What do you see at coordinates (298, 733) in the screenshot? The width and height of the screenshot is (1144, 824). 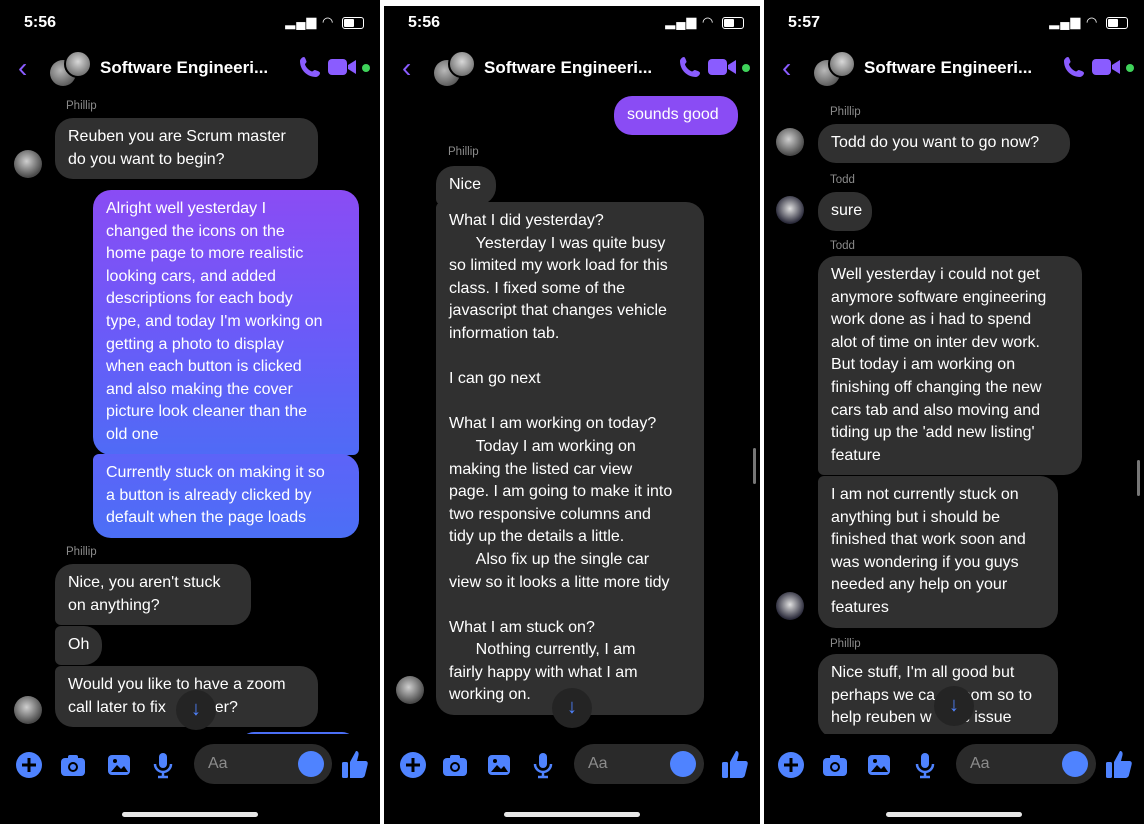 I see `message-bubble-outgoing-partial` at bounding box center [298, 733].